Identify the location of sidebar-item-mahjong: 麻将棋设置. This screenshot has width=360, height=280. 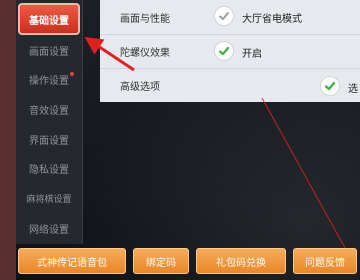
(49, 198).